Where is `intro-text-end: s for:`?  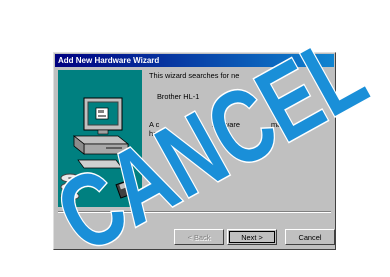 intro-text-end: s for: is located at coordinates (267, 75).